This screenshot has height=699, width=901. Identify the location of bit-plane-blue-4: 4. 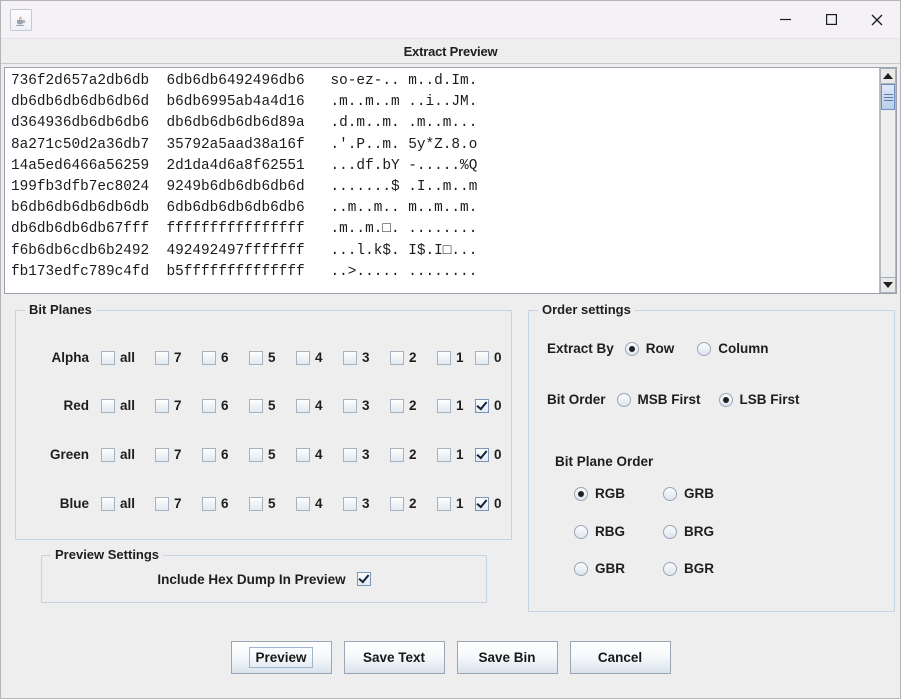
(309, 503).